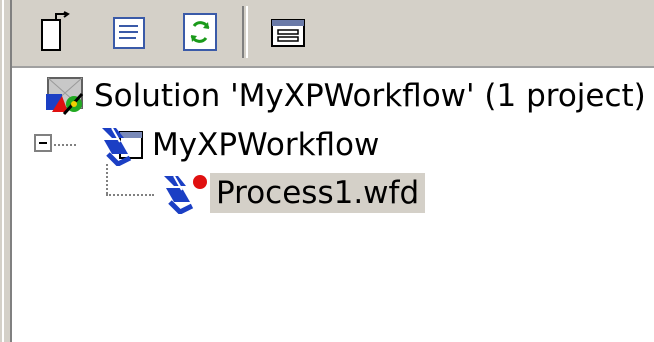  I want to click on tree-node-file: Process1.wfd, so click(294, 193).